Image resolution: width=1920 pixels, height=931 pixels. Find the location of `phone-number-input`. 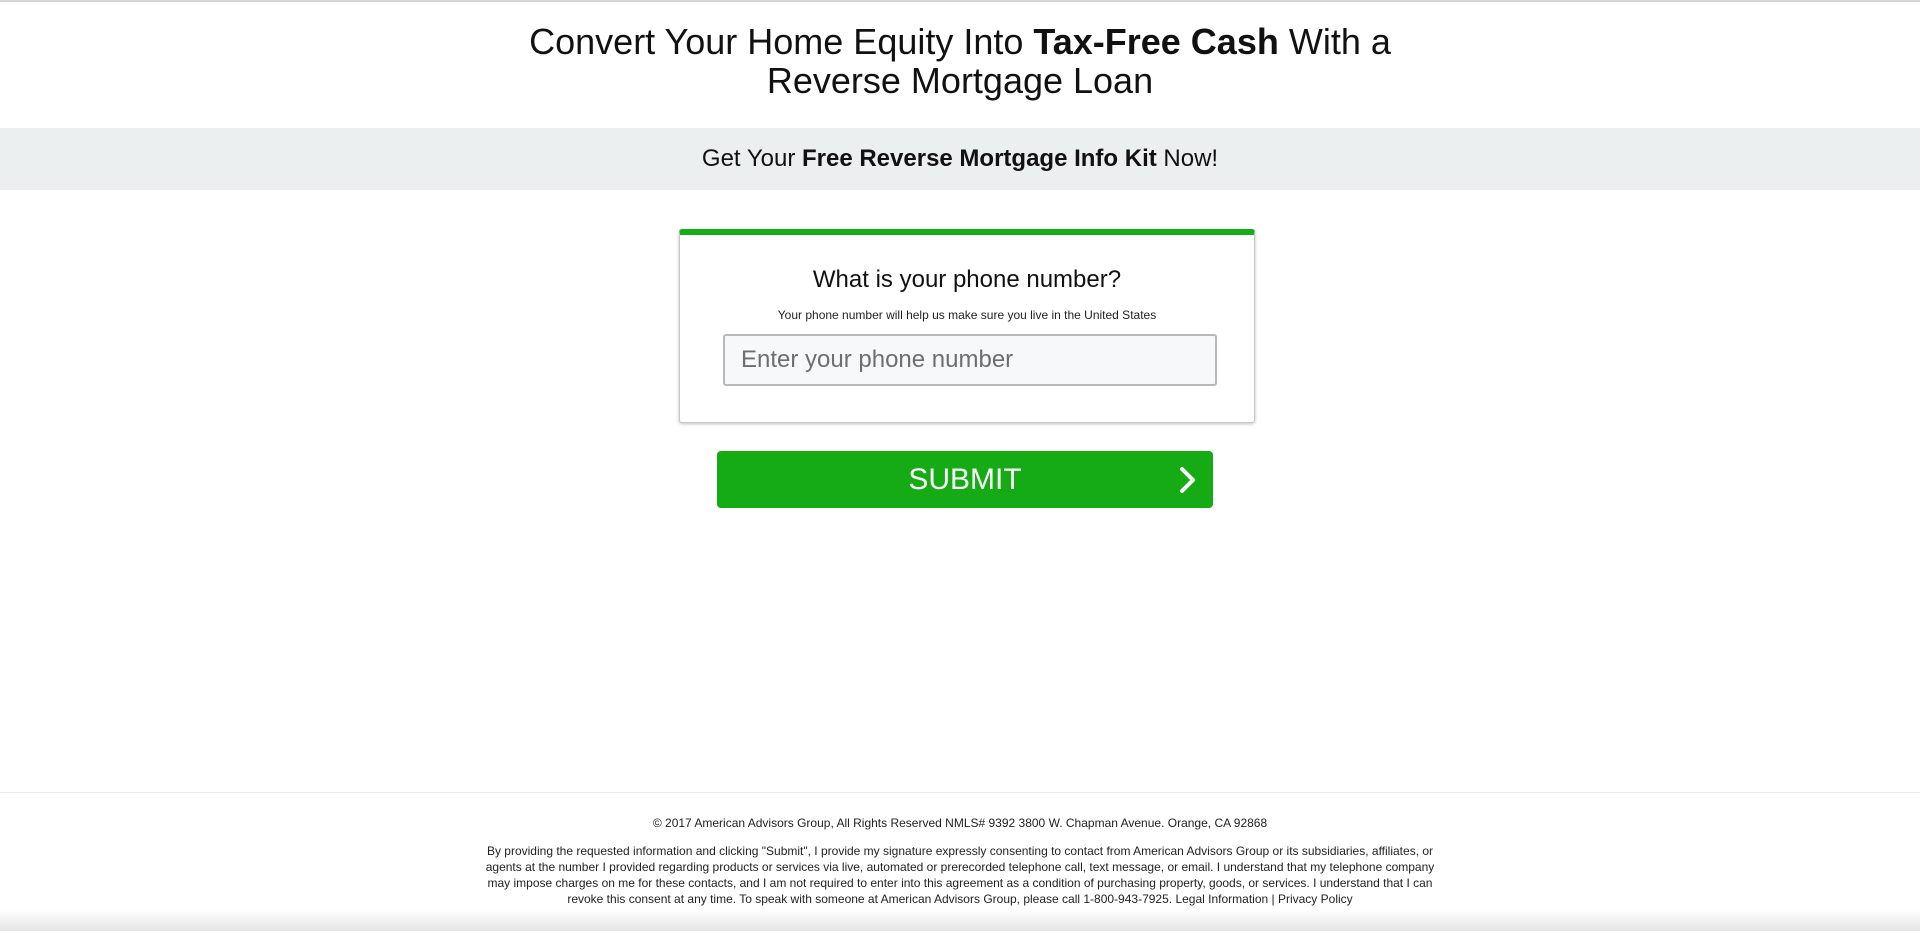

phone-number-input is located at coordinates (970, 360).